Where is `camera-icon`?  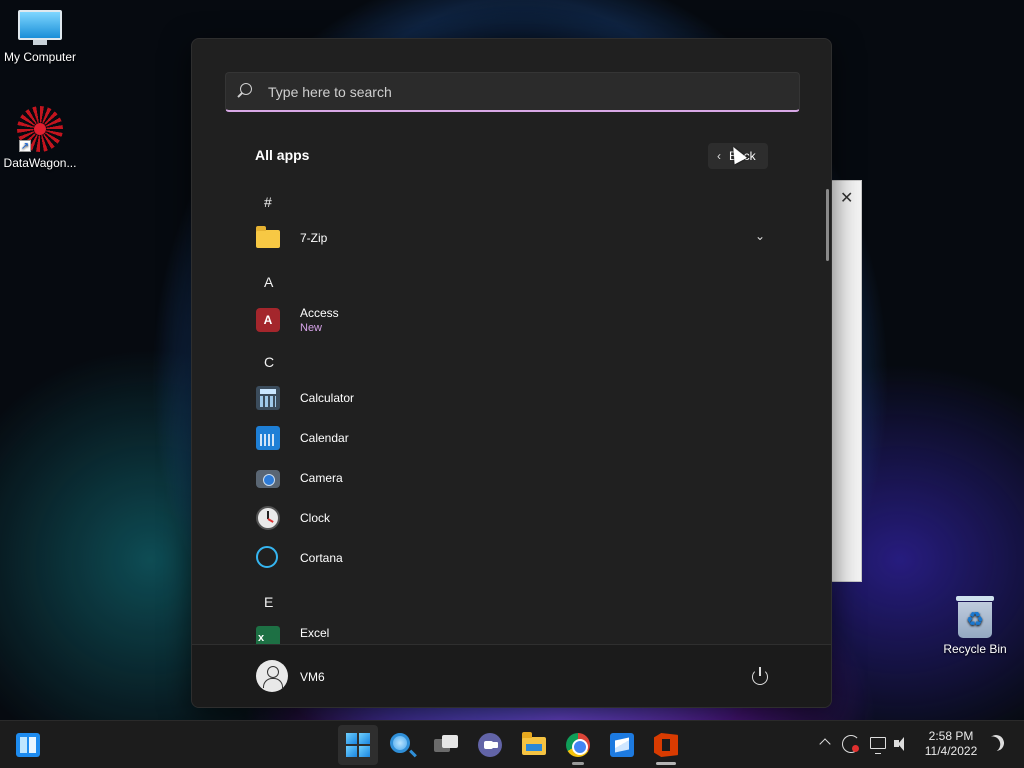
camera-icon is located at coordinates (268, 479).